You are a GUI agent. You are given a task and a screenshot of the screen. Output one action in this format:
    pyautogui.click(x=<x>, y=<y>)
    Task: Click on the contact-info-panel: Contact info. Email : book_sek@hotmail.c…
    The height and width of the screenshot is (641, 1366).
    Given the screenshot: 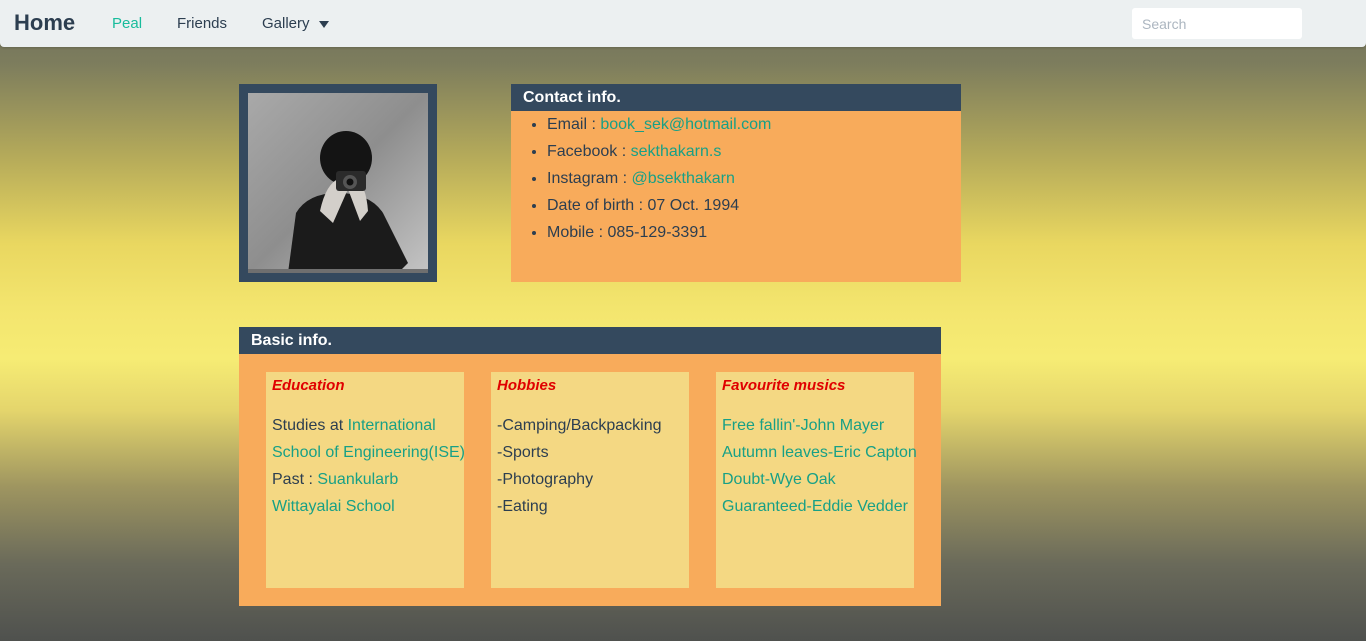 What is the action you would take?
    pyautogui.click(x=736, y=183)
    